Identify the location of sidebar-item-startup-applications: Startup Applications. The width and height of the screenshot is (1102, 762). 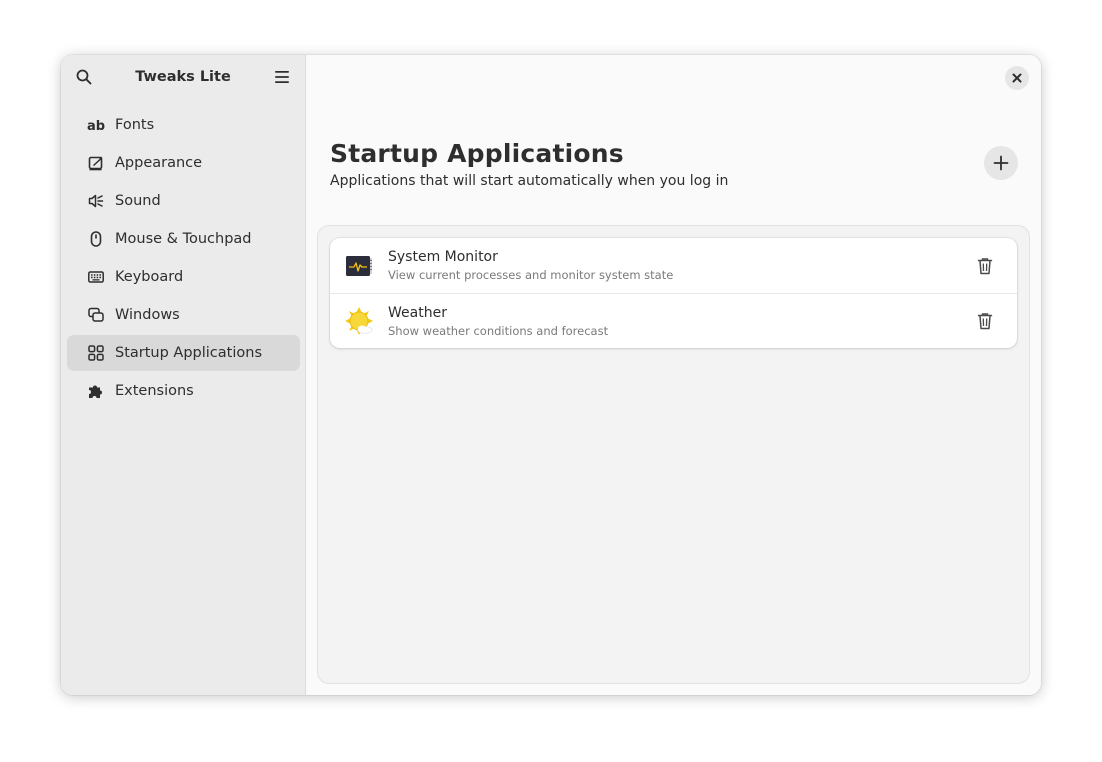
(183, 353).